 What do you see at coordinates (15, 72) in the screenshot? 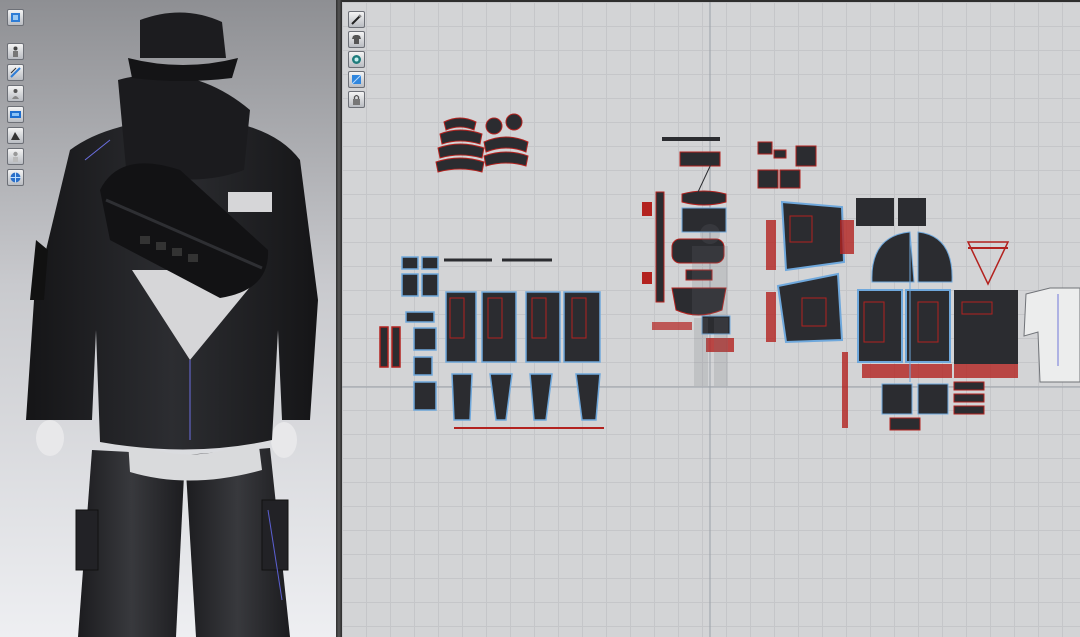
I see `stitch-display-icon` at bounding box center [15, 72].